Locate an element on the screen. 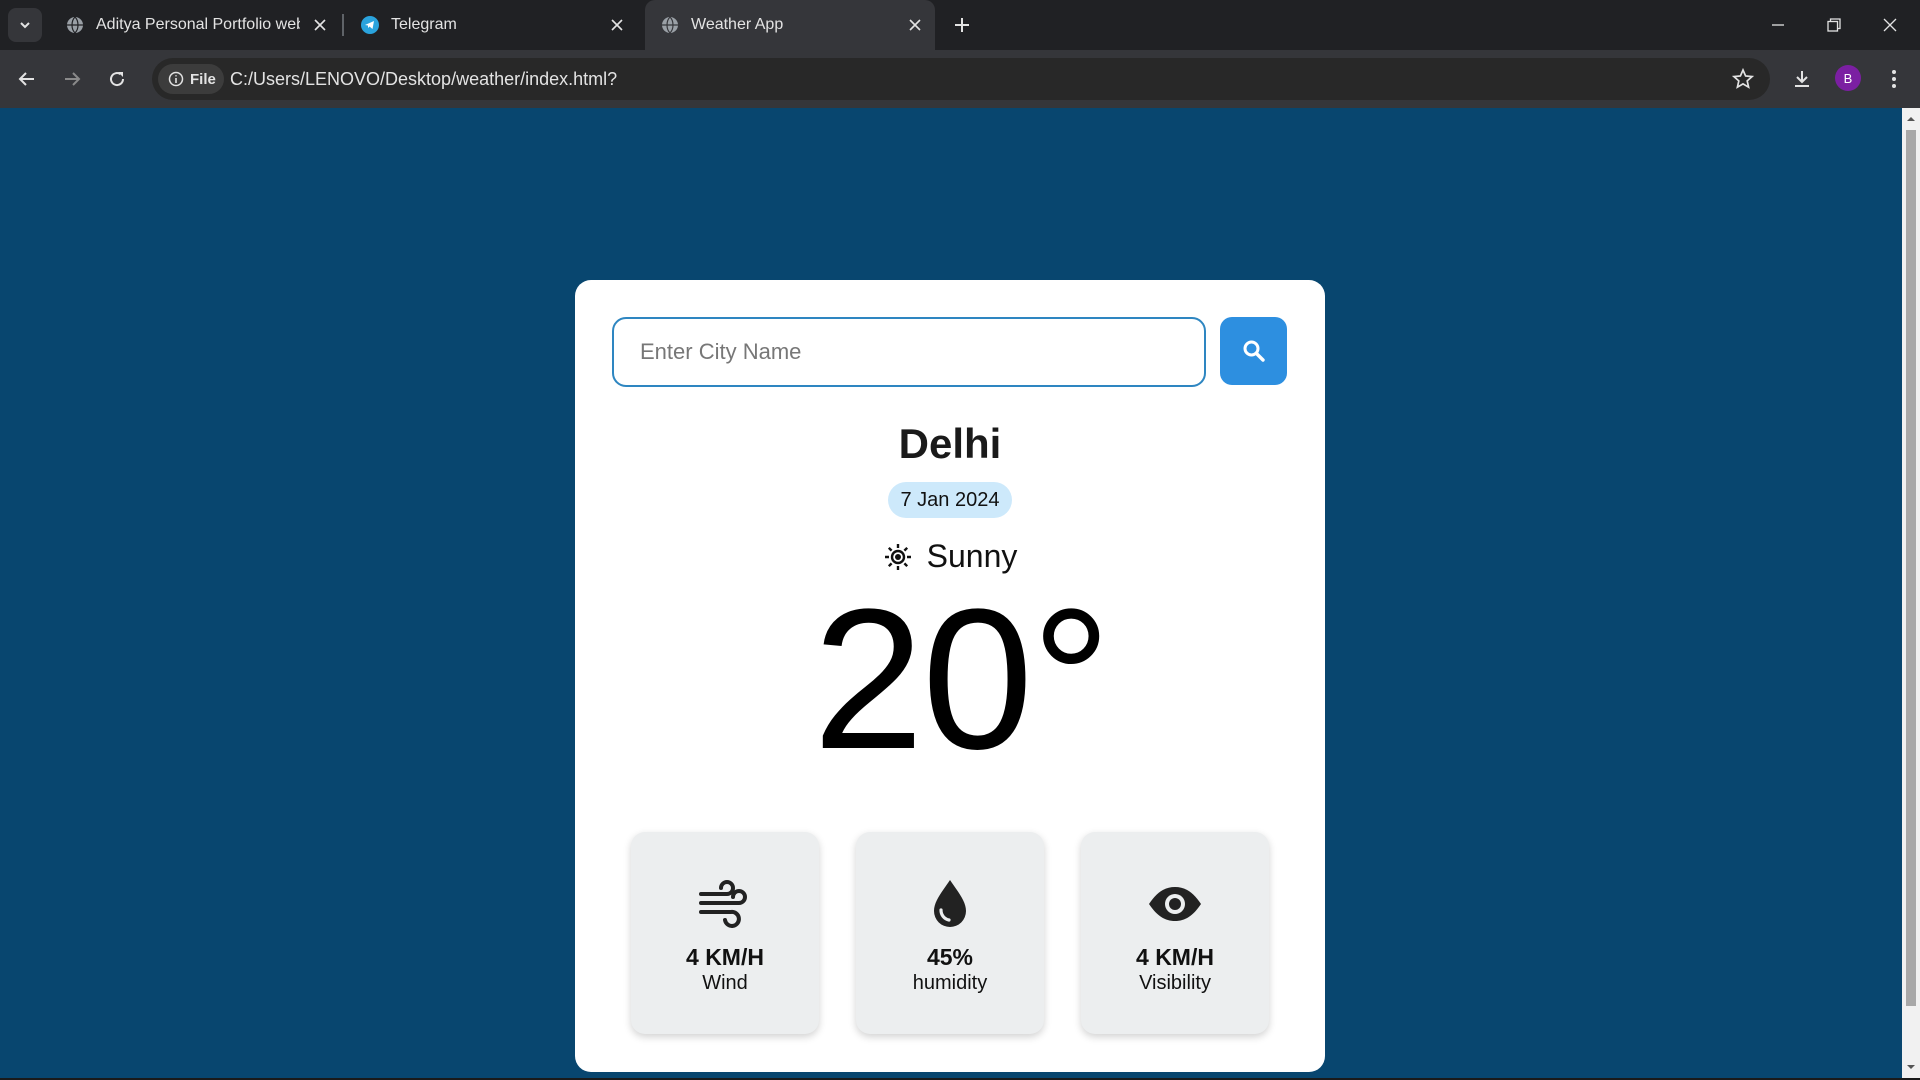 The height and width of the screenshot is (1080, 1920). tab-search-button is located at coordinates (25, 25).